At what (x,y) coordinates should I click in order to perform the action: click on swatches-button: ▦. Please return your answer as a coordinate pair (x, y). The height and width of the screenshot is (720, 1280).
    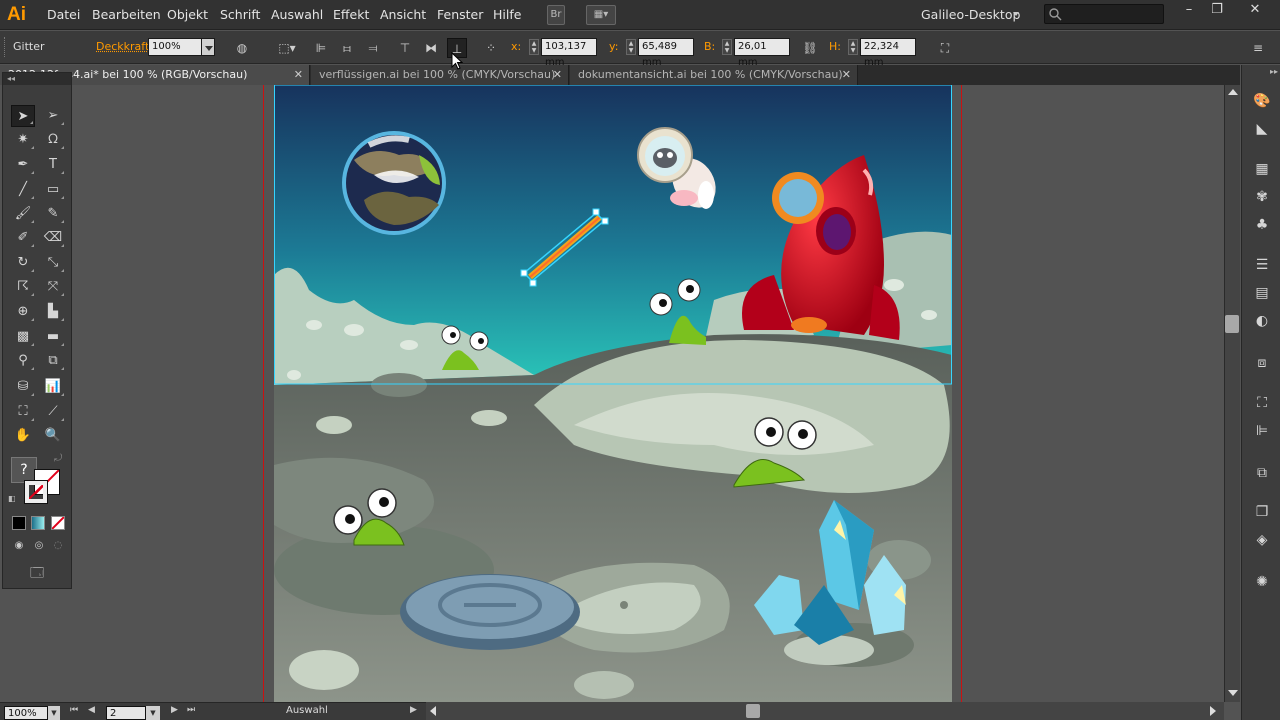
    Looking at the image, I should click on (1262, 169).